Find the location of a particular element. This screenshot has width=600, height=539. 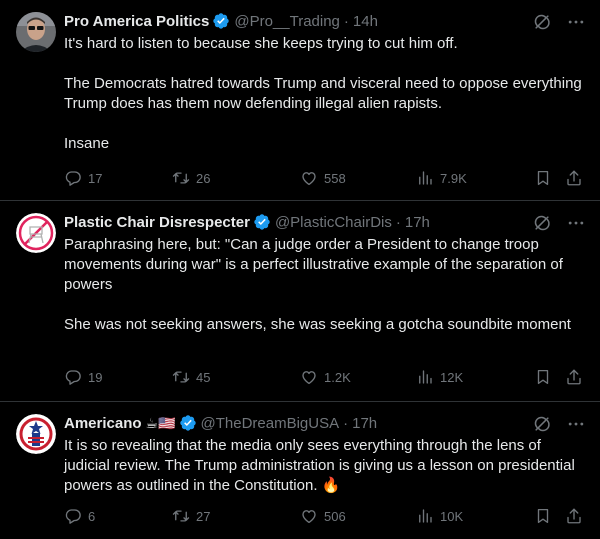

like-button: 1.2K is located at coordinates (325, 377).